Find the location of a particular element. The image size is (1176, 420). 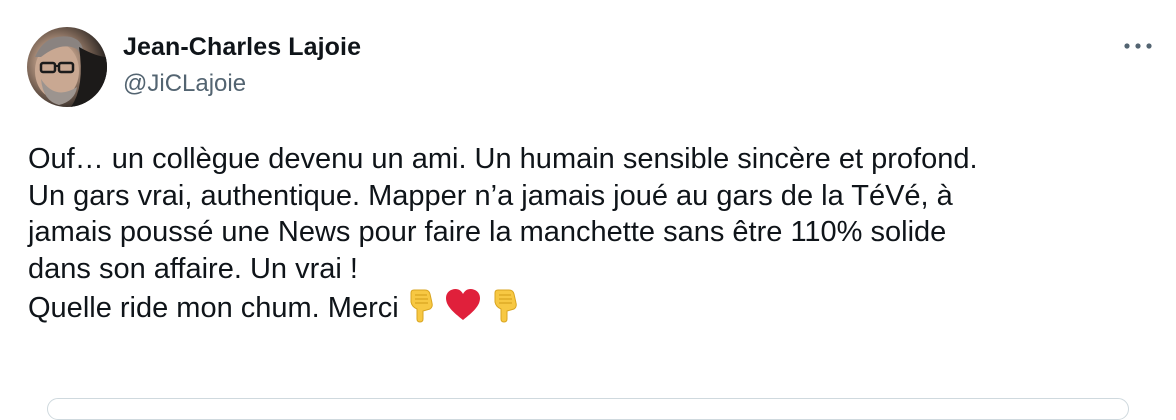

tweet-text-line: Quelle ride mon chum. Merci is located at coordinates (213, 308).